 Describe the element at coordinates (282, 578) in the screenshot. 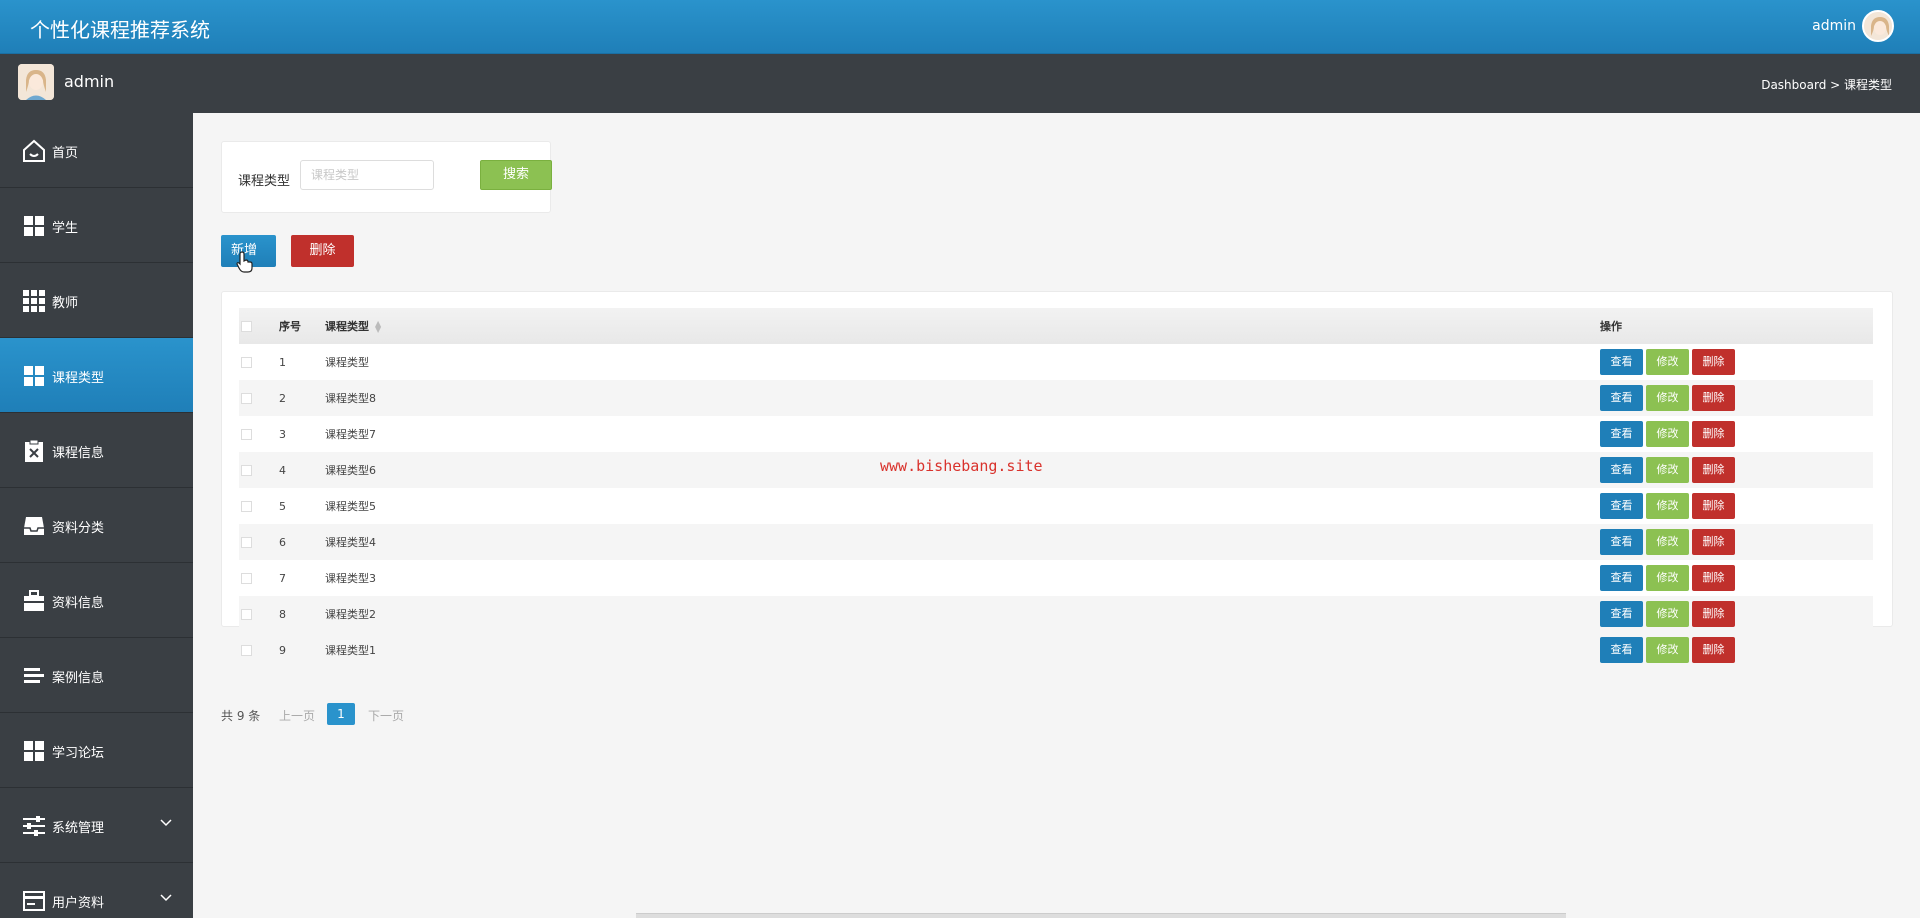

I see `row-index: 7` at that location.